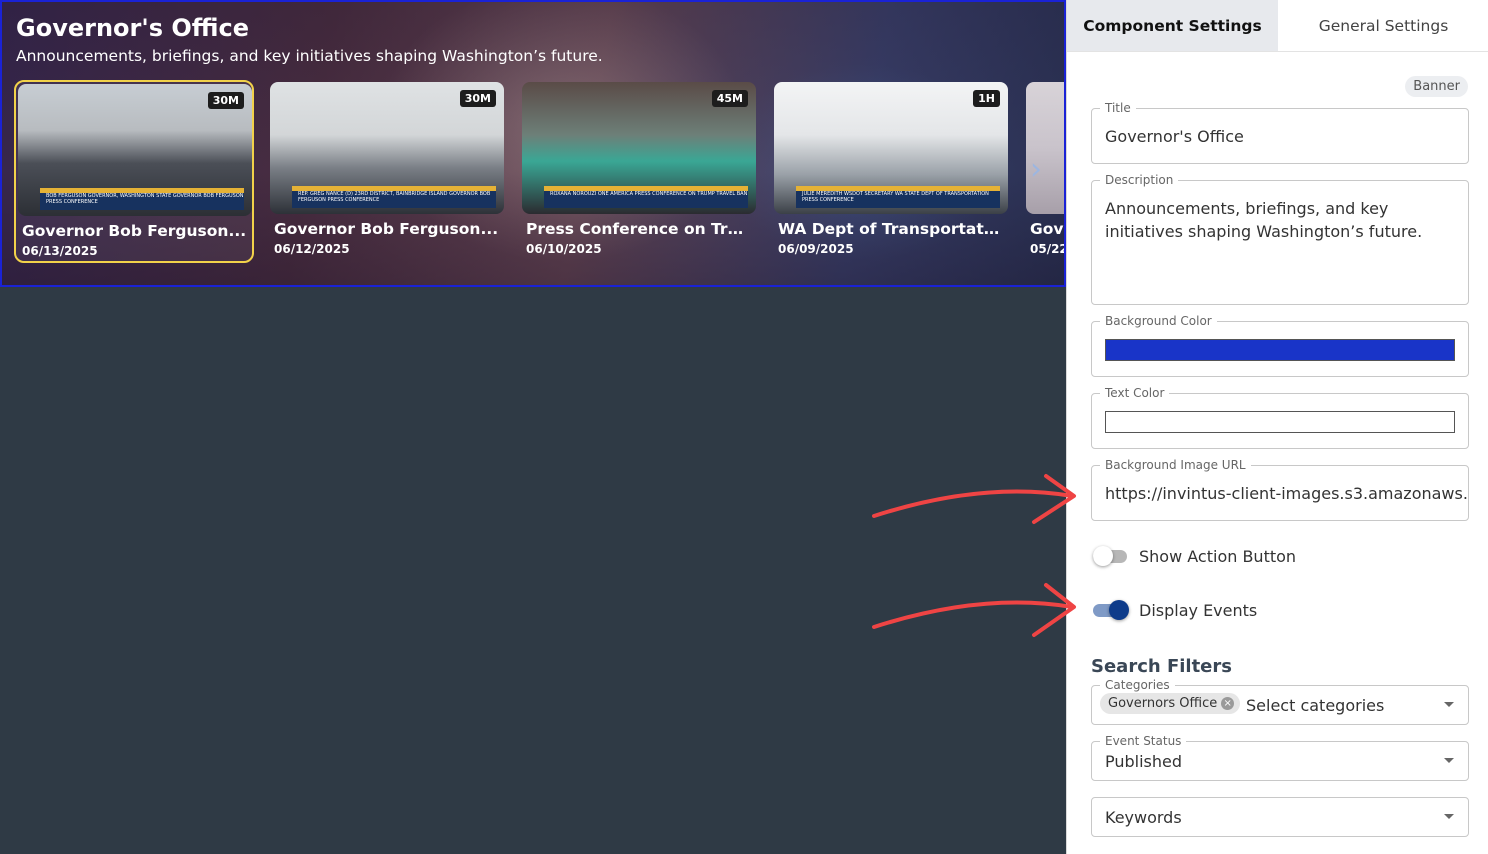 The height and width of the screenshot is (854, 1488). I want to click on display-events-label: Display Events, so click(1198, 610).